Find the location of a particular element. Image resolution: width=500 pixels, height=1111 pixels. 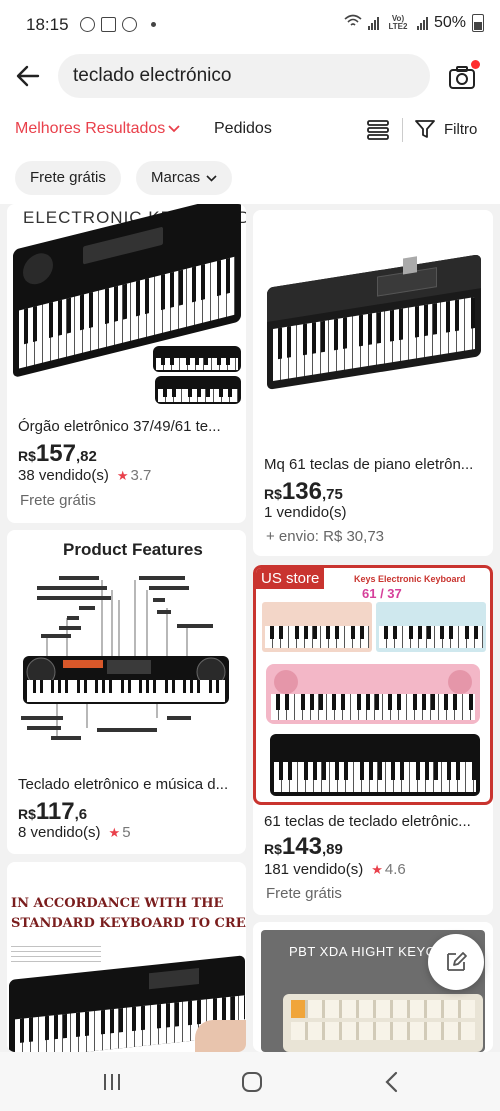

notification-dot is located at coordinates (475, 64).